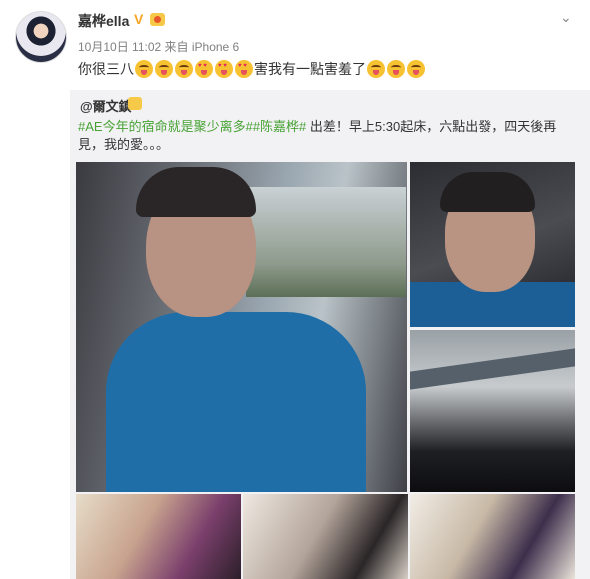 This screenshot has height=579, width=590. I want to click on post-timestamp: 10月10日 11:02, so click(119, 47).